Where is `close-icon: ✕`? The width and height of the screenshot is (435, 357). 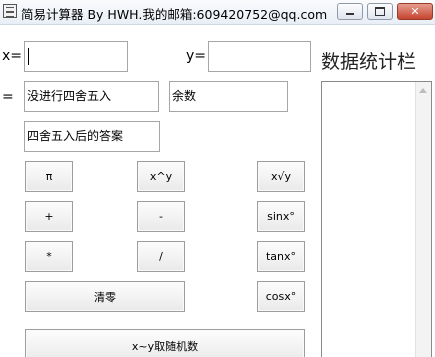
close-icon: ✕ is located at coordinates (415, 11).